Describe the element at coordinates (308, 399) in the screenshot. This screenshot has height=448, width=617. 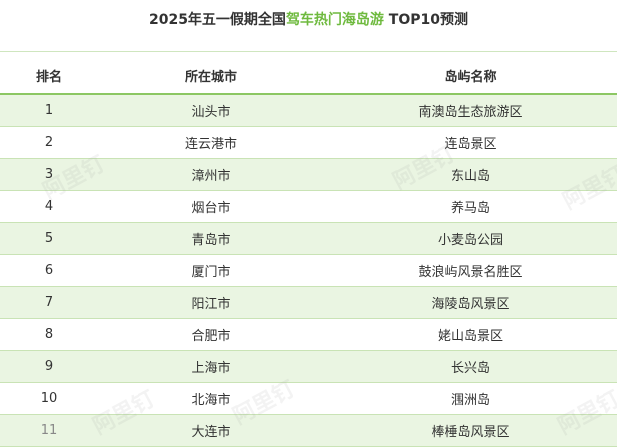
I see `table-row: 10 北海市 涠洲岛` at that location.